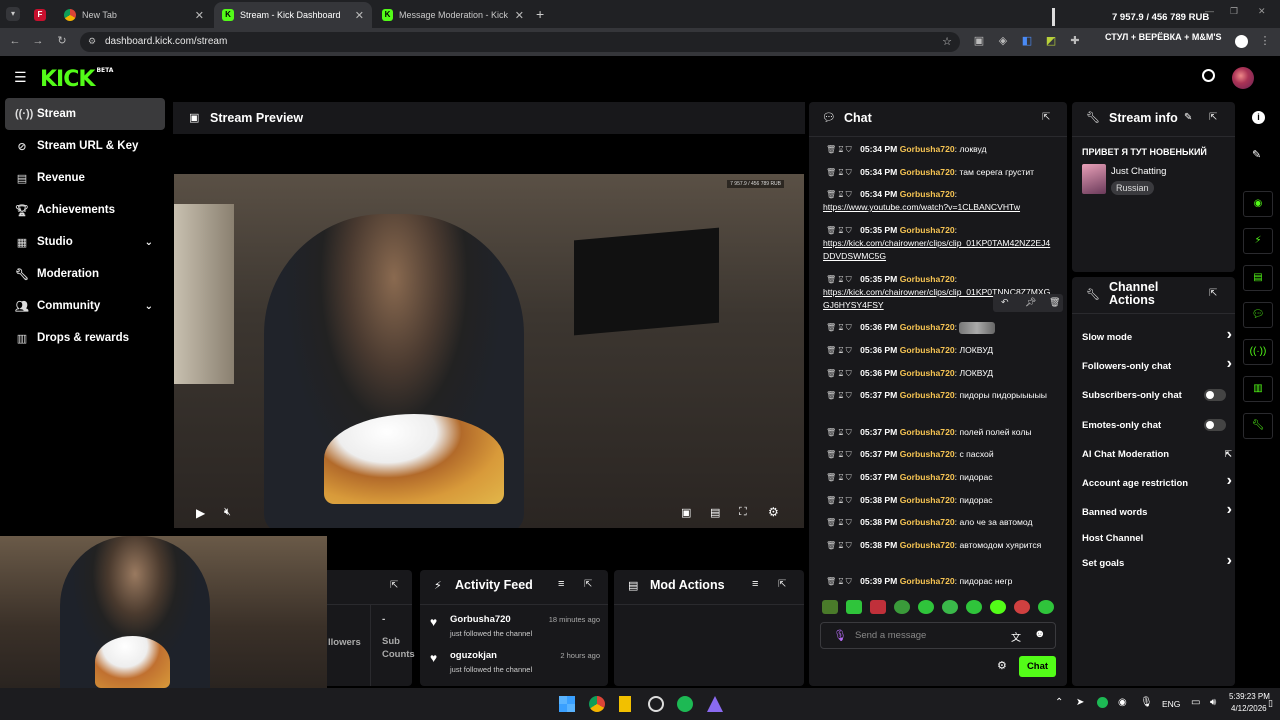 The height and width of the screenshot is (720, 1280). I want to click on menu-hamburger-icon: ☰, so click(20, 77).